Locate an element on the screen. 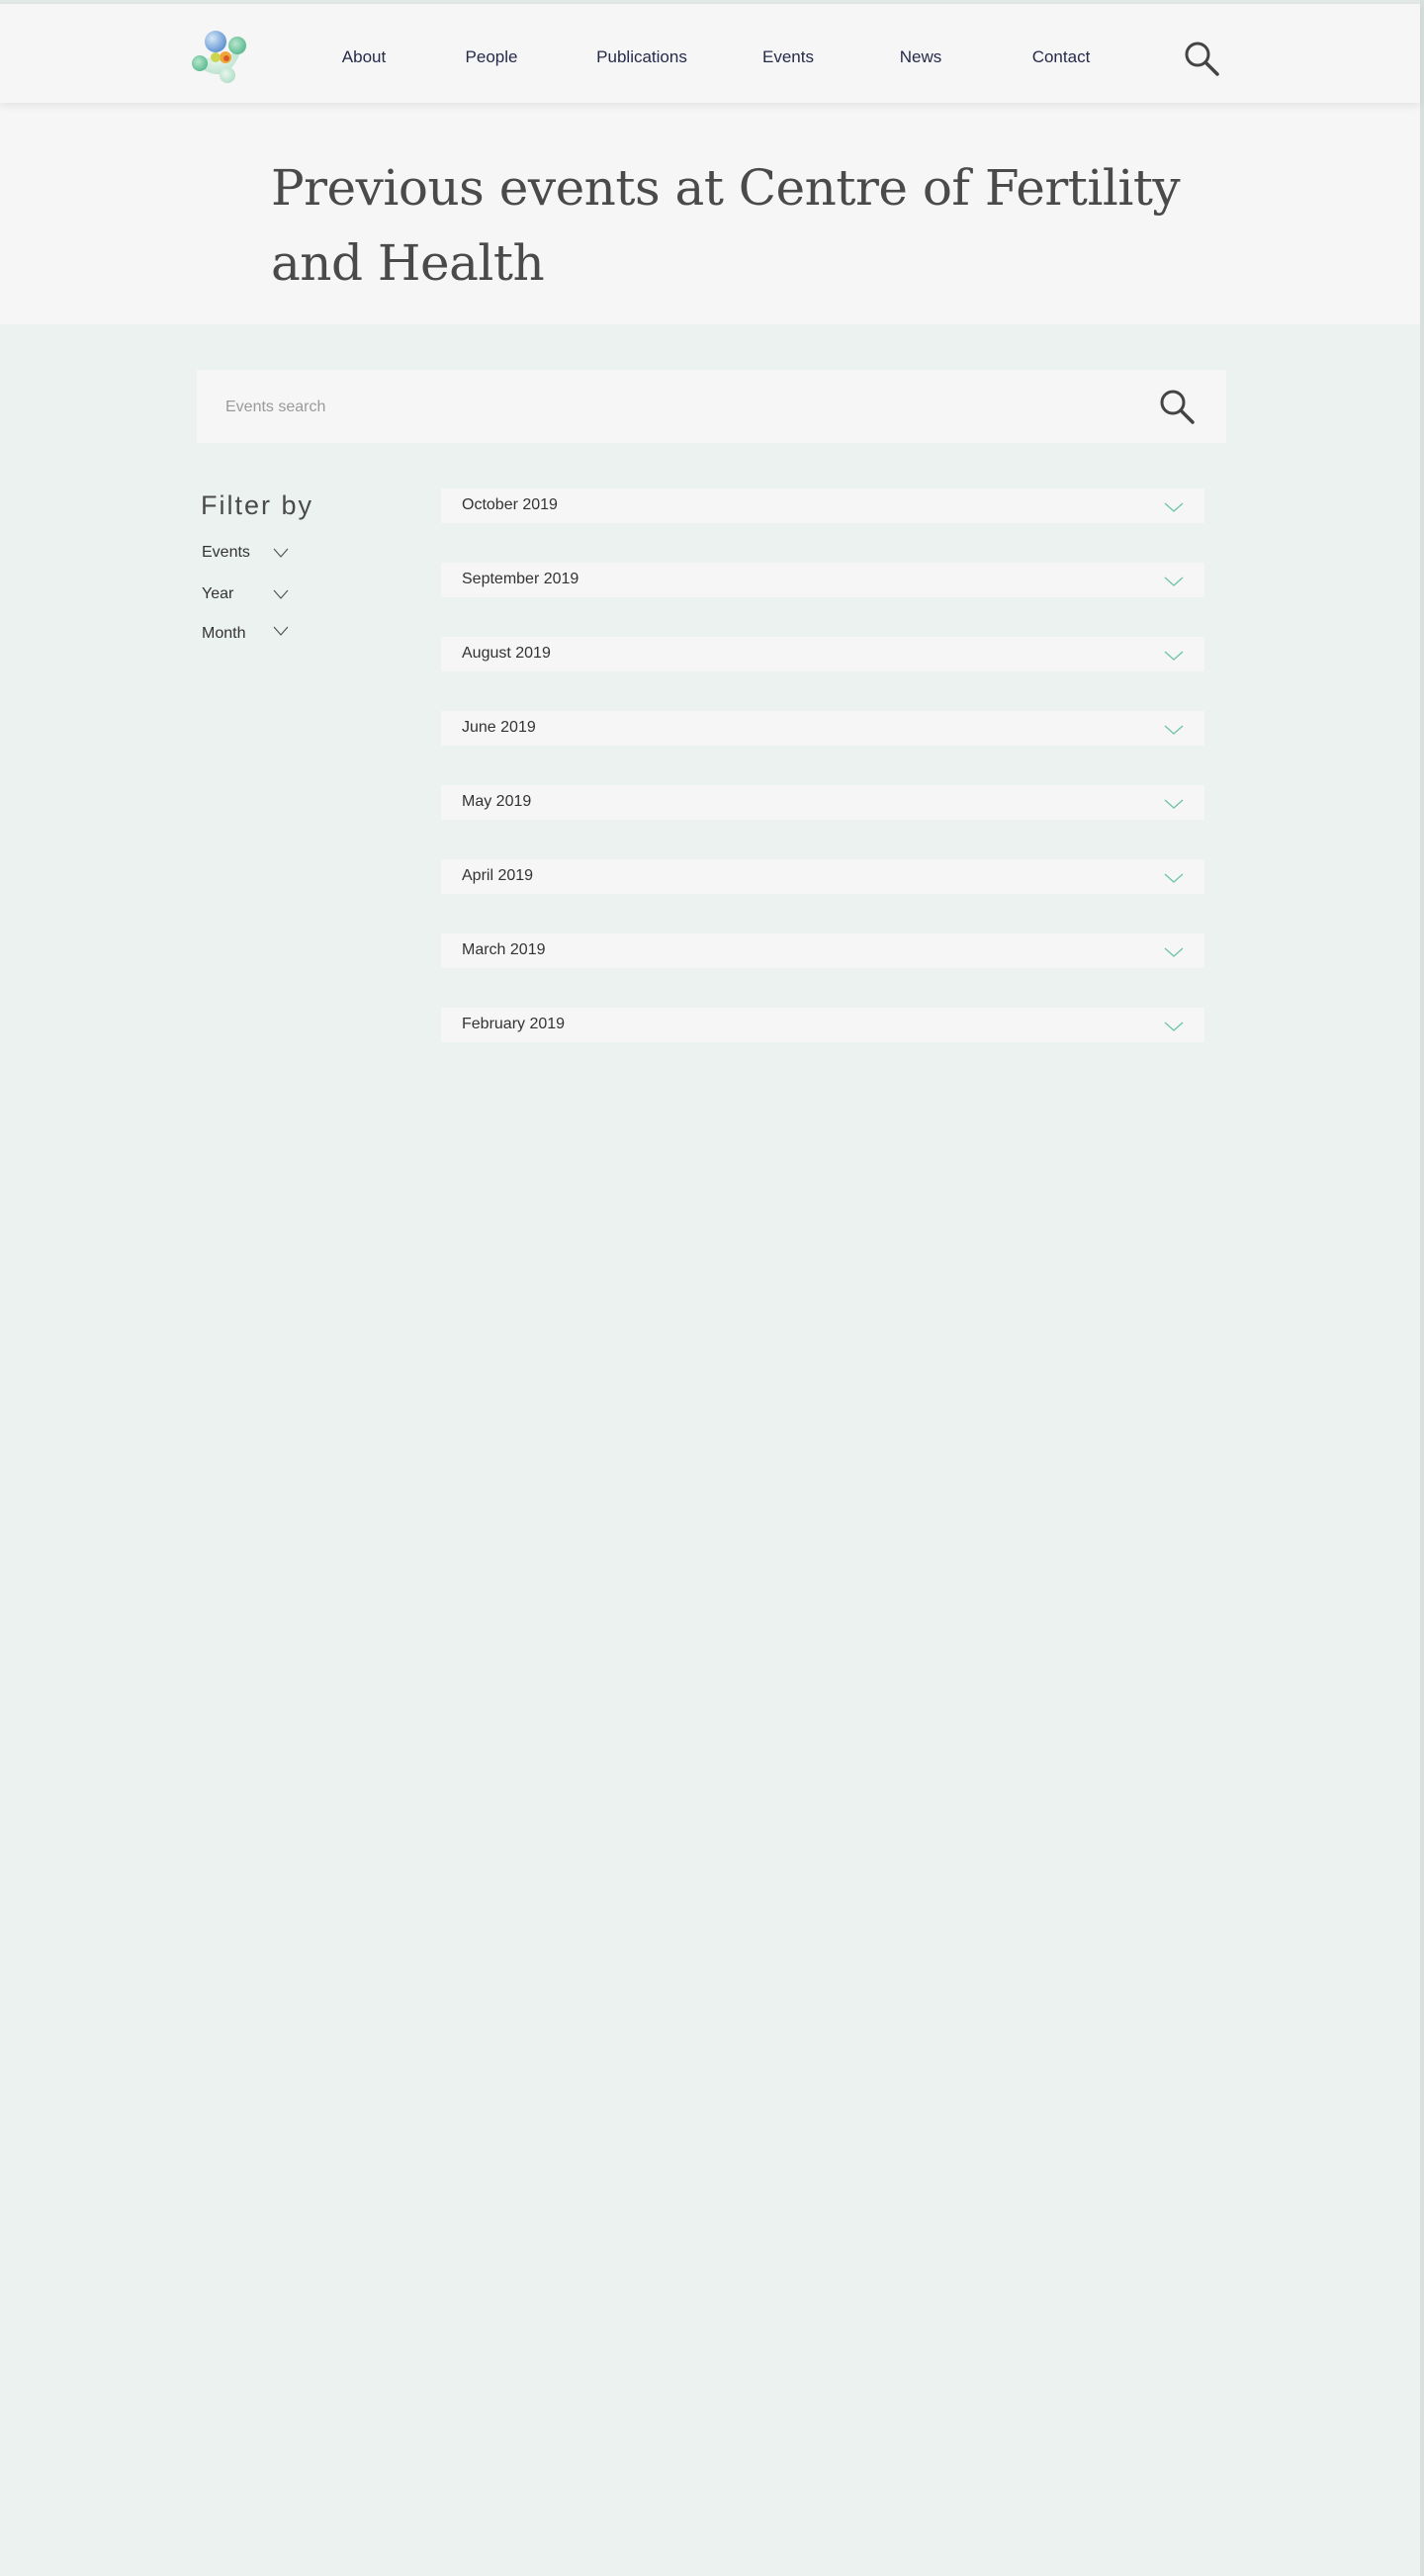 The width and height of the screenshot is (1424, 2576). header-search-button is located at coordinates (1202, 59).